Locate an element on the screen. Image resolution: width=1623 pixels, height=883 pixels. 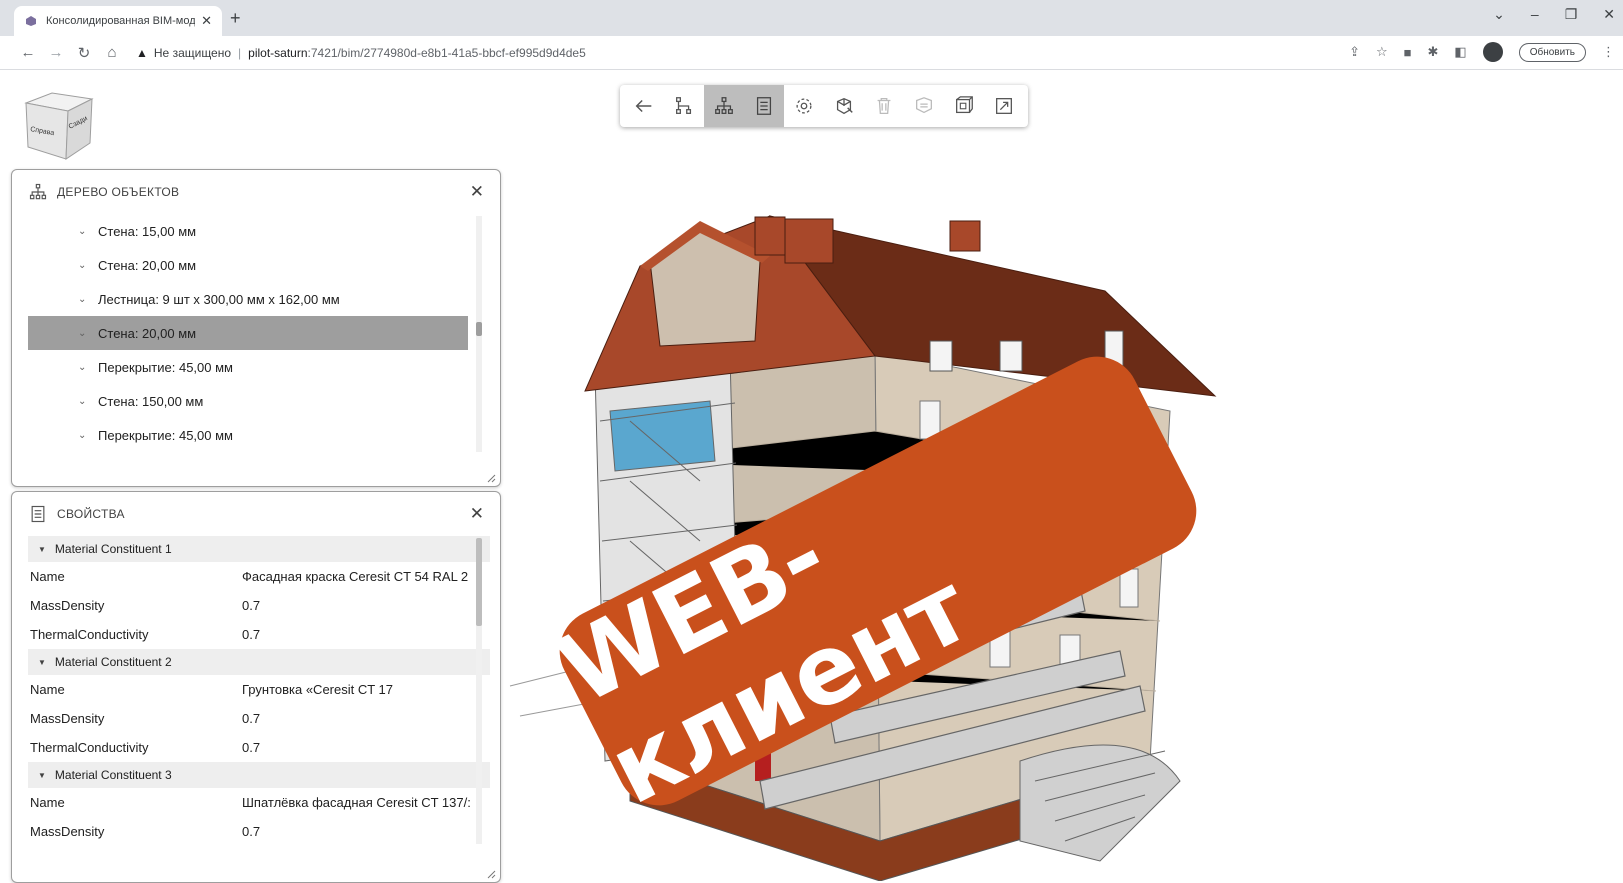
bookmark-star-icon: ☆ is located at coordinates (1382, 52).